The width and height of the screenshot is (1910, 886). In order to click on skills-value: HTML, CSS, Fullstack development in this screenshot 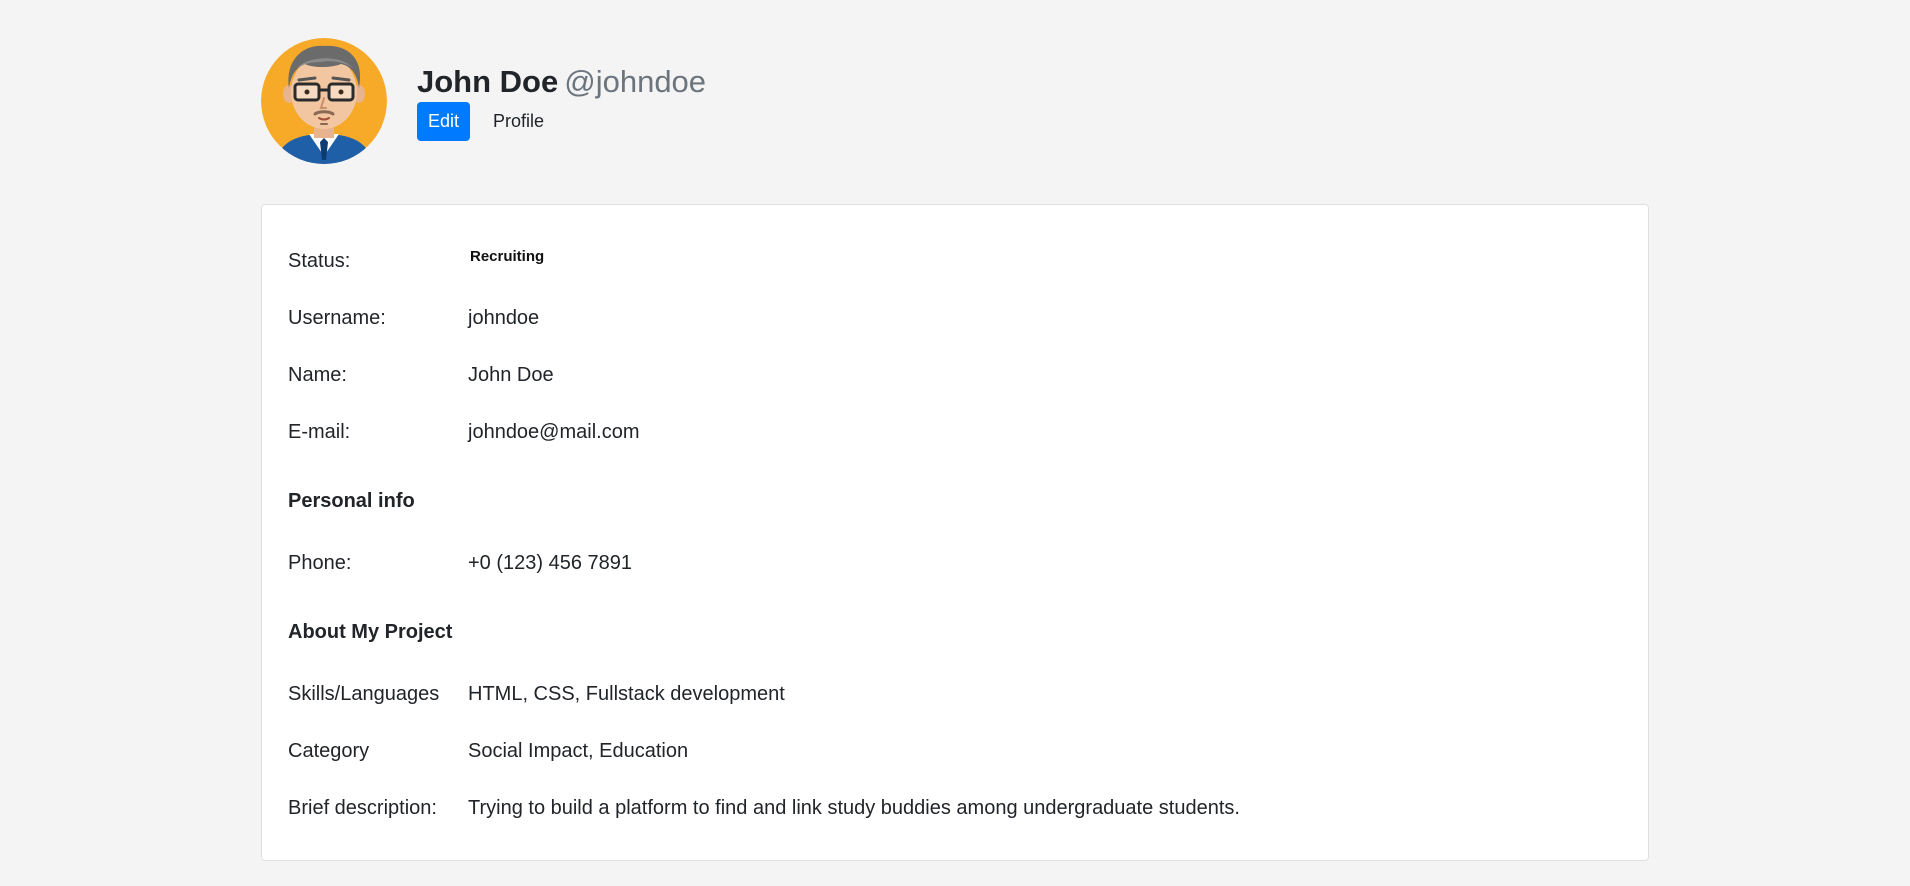, I will do `click(626, 694)`.